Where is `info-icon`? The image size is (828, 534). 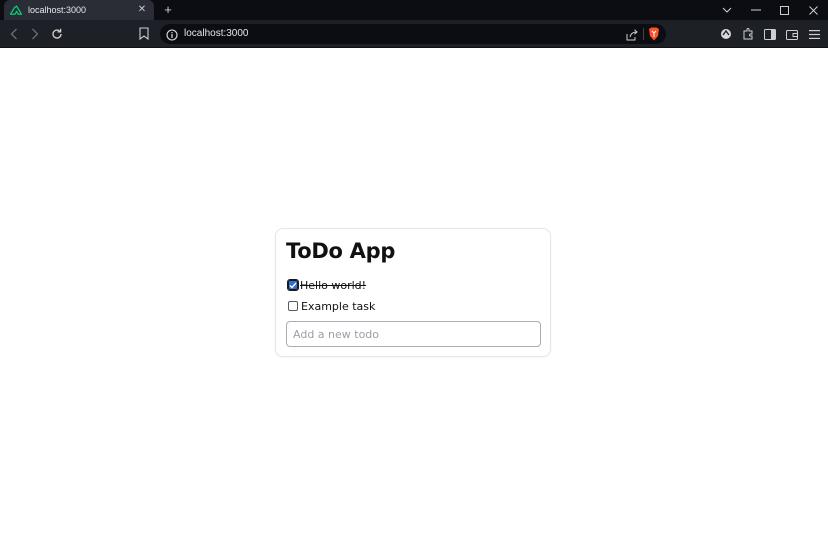 info-icon is located at coordinates (172, 34).